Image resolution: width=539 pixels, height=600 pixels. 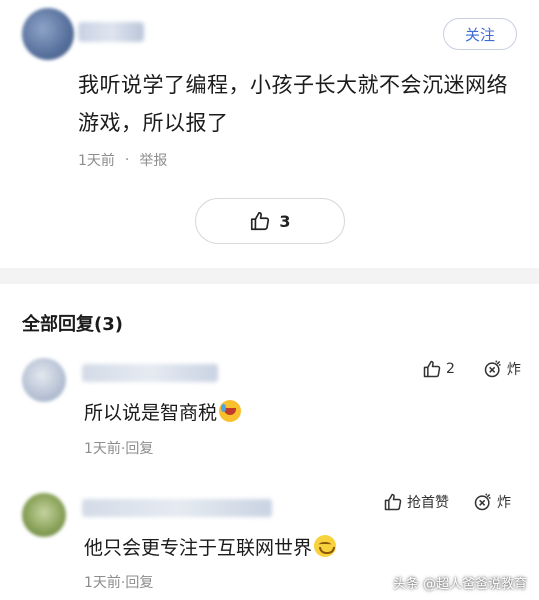 What do you see at coordinates (198, 548) in the screenshot?
I see `reply-text-content: 他只会更专注于互联网世界` at bounding box center [198, 548].